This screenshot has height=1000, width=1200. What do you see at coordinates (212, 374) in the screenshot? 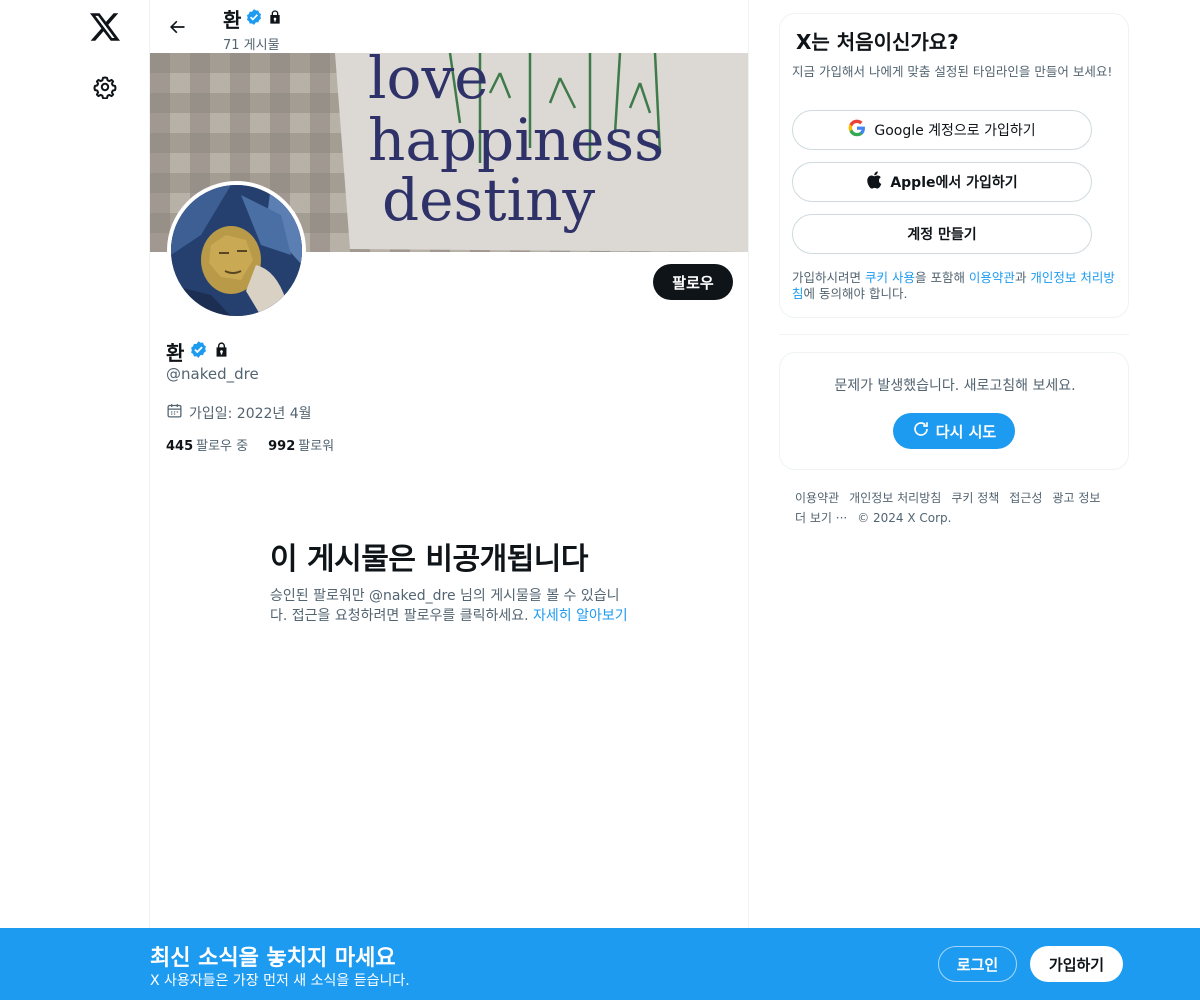
I see `profile-handle: @naked_dre` at bounding box center [212, 374].